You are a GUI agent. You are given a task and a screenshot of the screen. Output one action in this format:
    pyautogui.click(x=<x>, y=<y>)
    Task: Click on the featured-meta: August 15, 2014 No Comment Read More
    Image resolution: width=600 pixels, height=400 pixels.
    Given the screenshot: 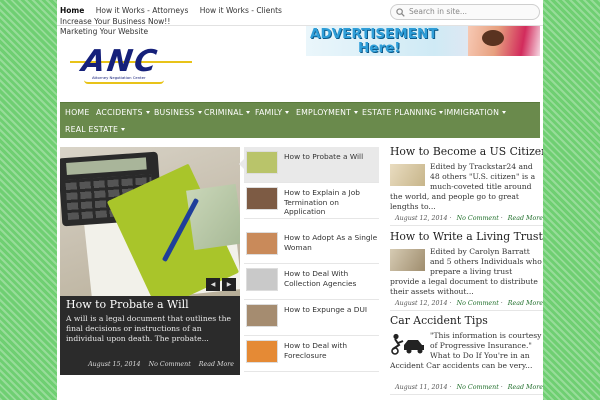 What is the action you would take?
    pyautogui.click(x=158, y=364)
    